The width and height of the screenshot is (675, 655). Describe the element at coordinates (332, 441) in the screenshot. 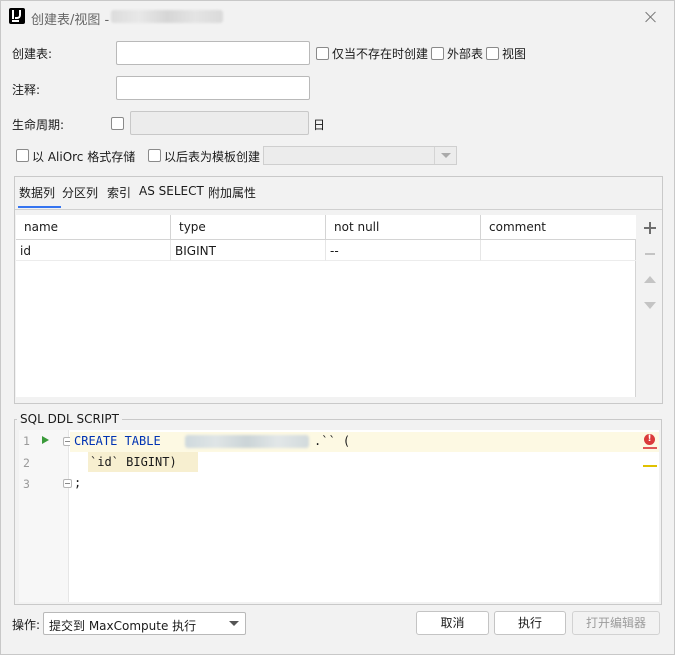

I see `sql-line1-tail: .`` (` at that location.